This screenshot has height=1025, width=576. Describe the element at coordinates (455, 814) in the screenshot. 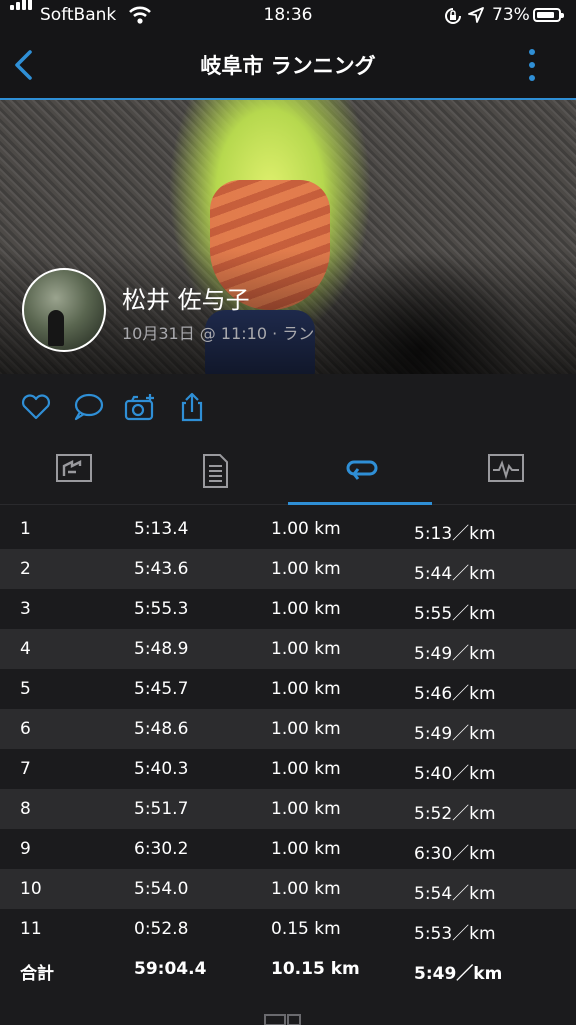

I see `lap-pace: 5:52／km` at that location.